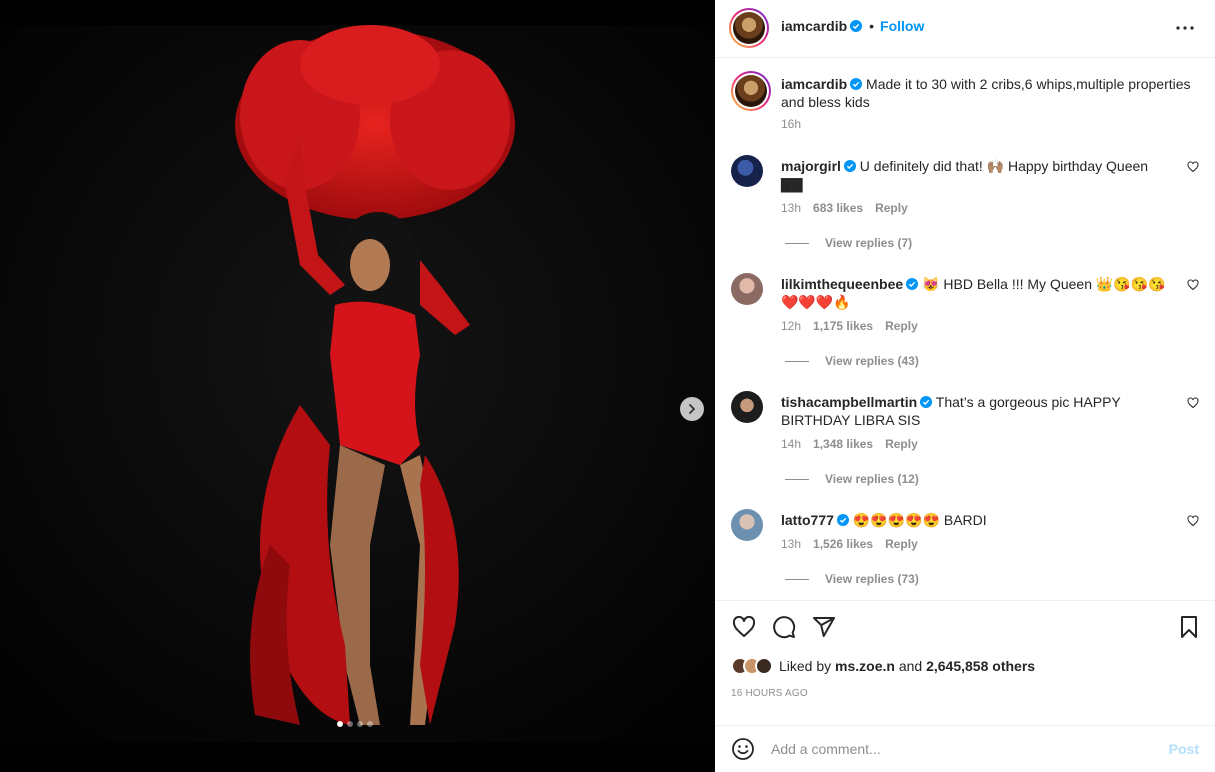 This screenshot has height=772, width=1215. What do you see at coordinates (811, 166) in the screenshot?
I see `comment-username: majorgirl` at bounding box center [811, 166].